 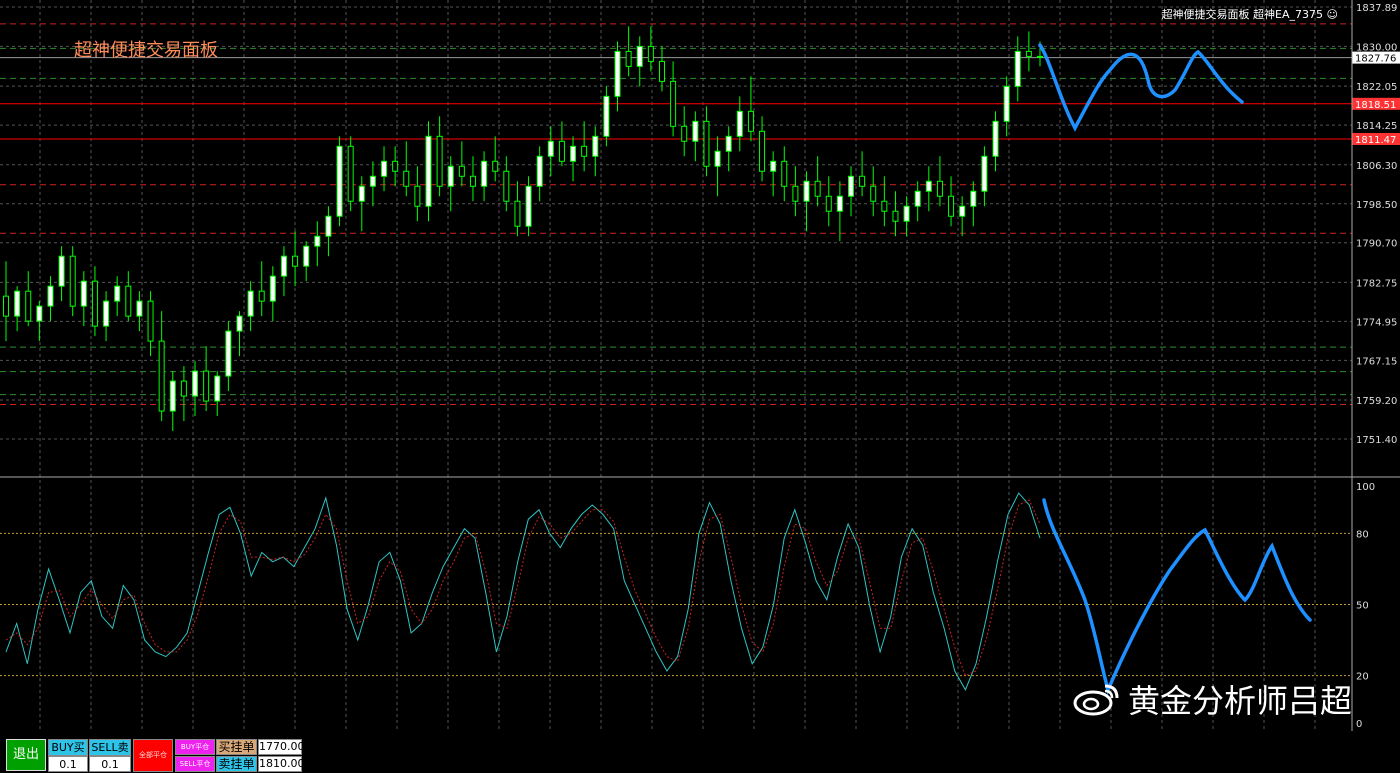 I want to click on buy-close-button: BUY平仓, so click(x=195, y=747).